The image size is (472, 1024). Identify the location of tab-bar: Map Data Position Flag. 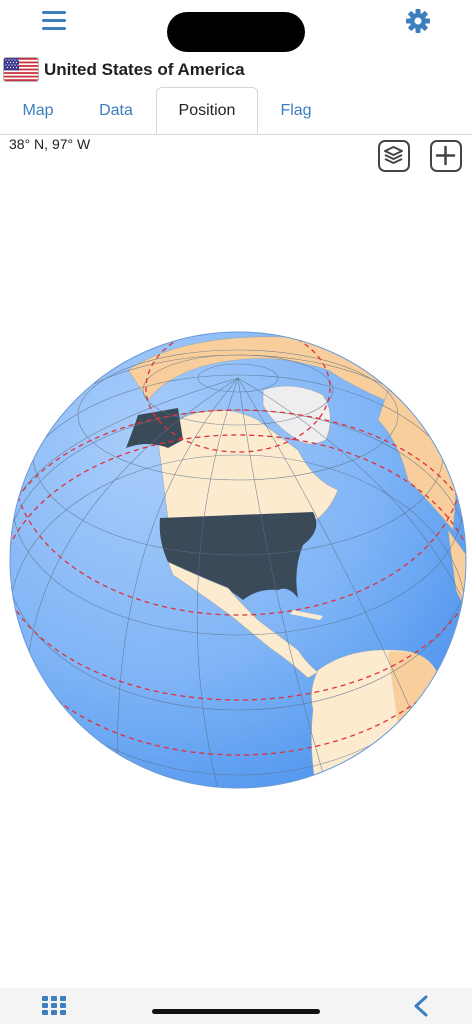
(236, 111).